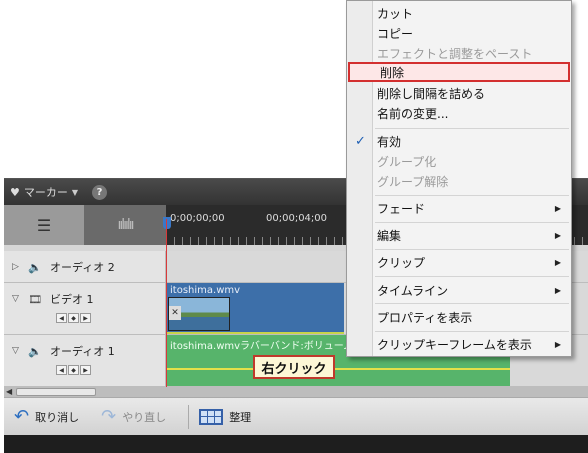 Image resolution: width=588 pixels, height=453 pixels. Describe the element at coordinates (205, 290) in the screenshot. I see `clip-name: itoshima.wmv` at that location.